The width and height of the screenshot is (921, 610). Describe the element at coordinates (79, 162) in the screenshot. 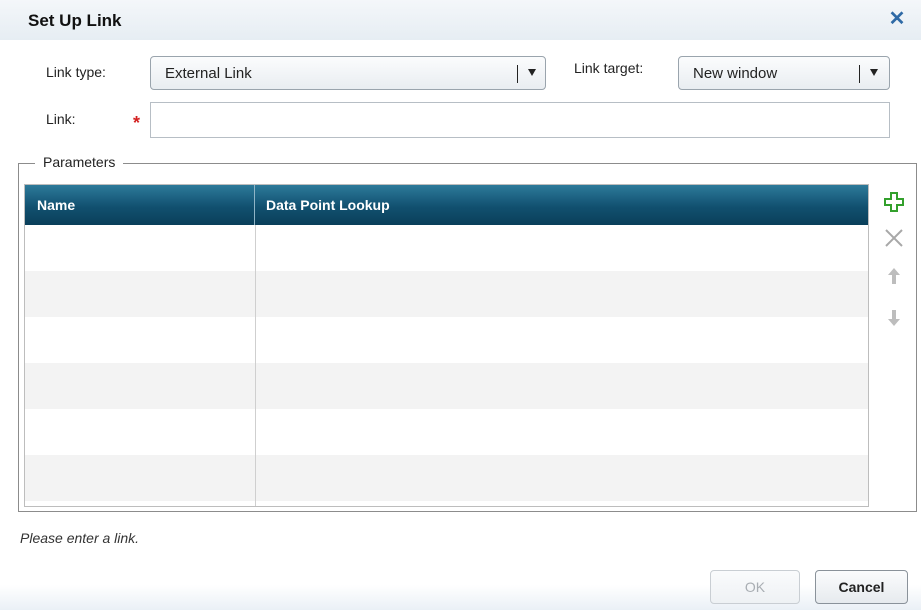

I see `parameters-legend: Parameters` at that location.